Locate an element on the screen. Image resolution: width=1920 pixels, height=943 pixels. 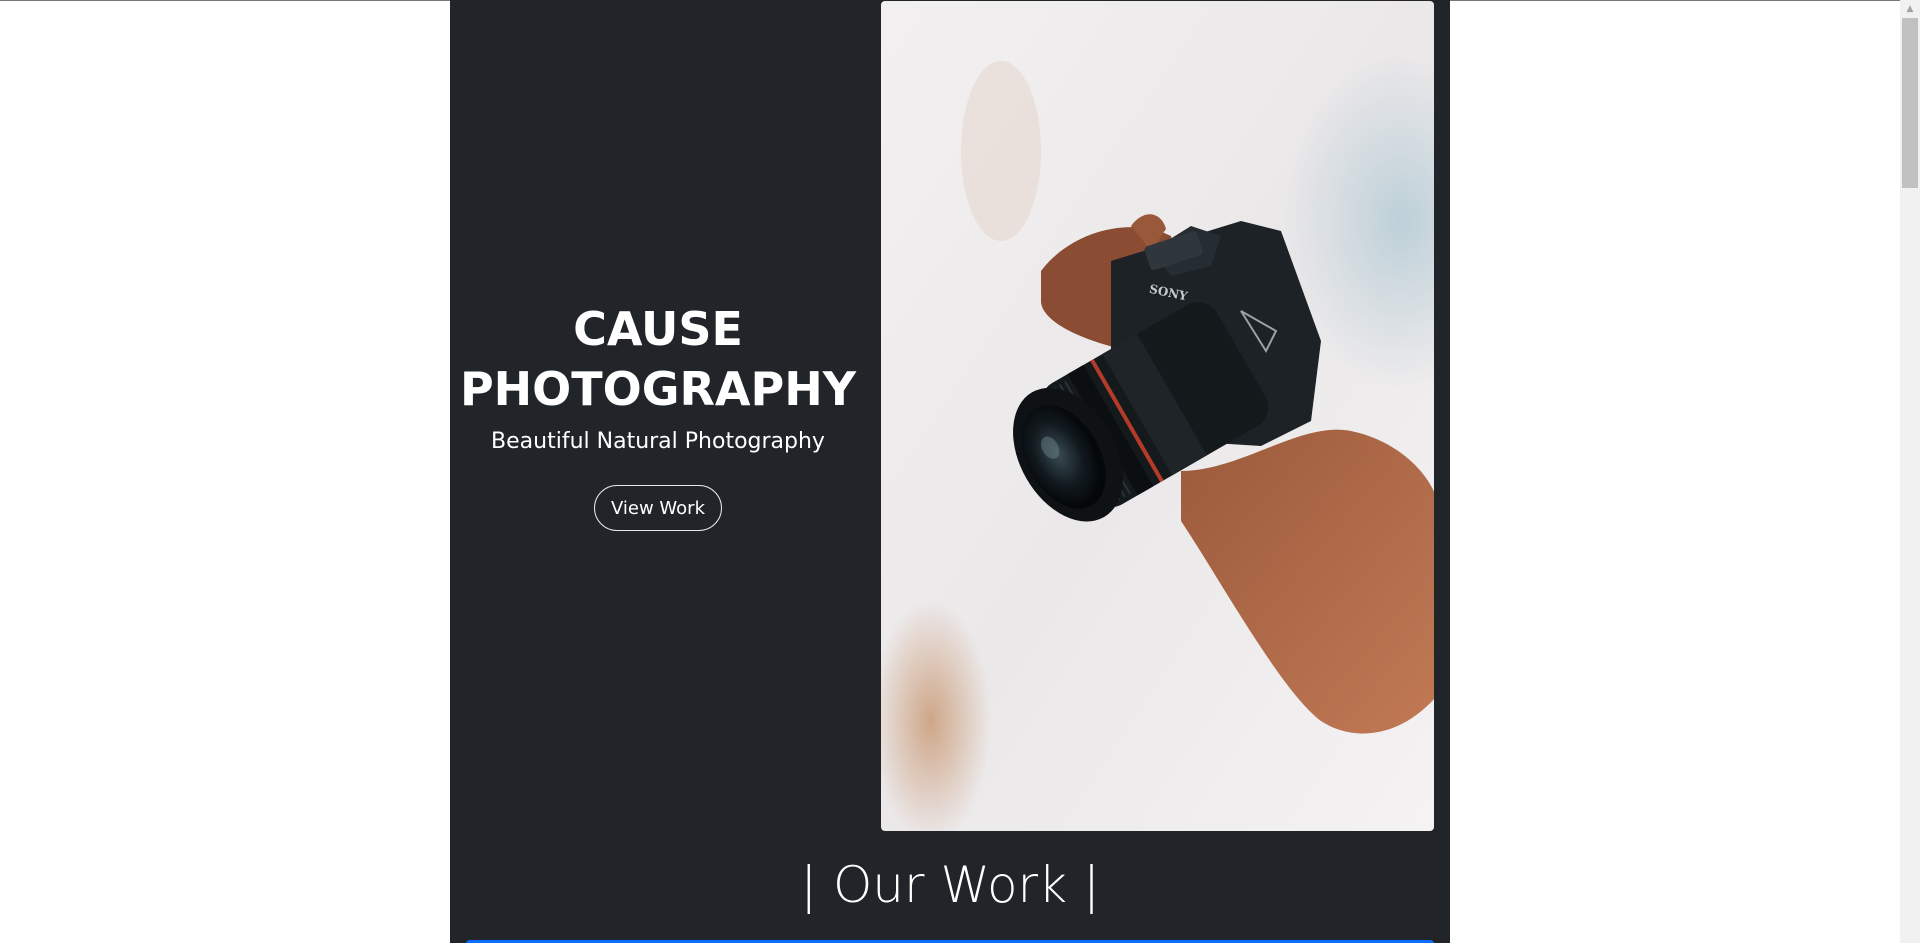
triangle-up-icon: ▲ is located at coordinates (1910, 8).